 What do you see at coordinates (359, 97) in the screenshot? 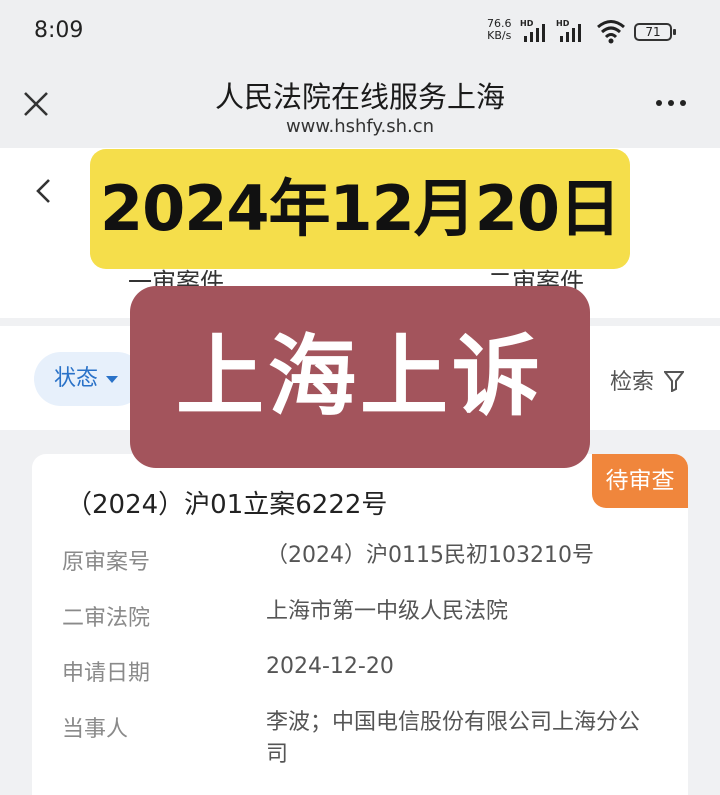
I see `app-title: 人民法院在线服务上海` at bounding box center [359, 97].